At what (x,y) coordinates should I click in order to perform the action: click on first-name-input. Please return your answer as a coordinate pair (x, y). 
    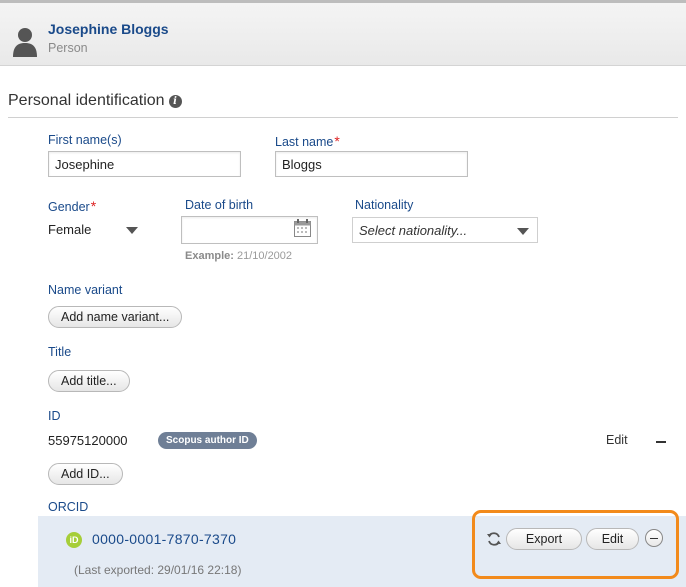
    Looking at the image, I should click on (144, 164).